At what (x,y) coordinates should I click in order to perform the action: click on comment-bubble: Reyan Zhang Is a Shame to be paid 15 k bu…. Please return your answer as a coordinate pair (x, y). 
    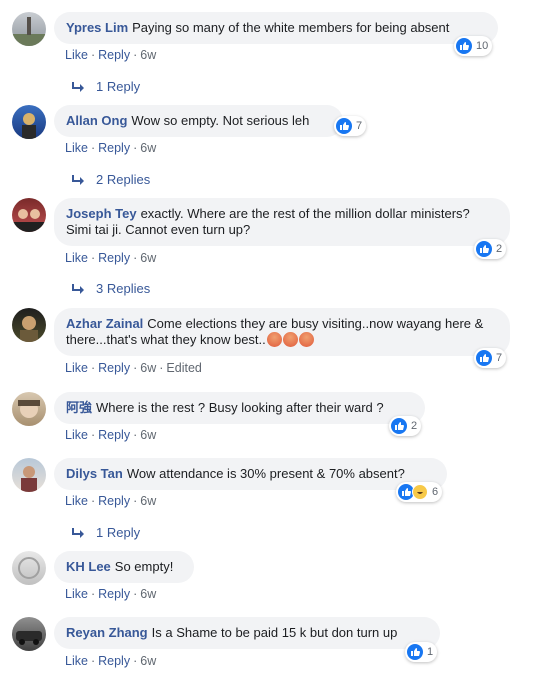
    Looking at the image, I should click on (247, 633).